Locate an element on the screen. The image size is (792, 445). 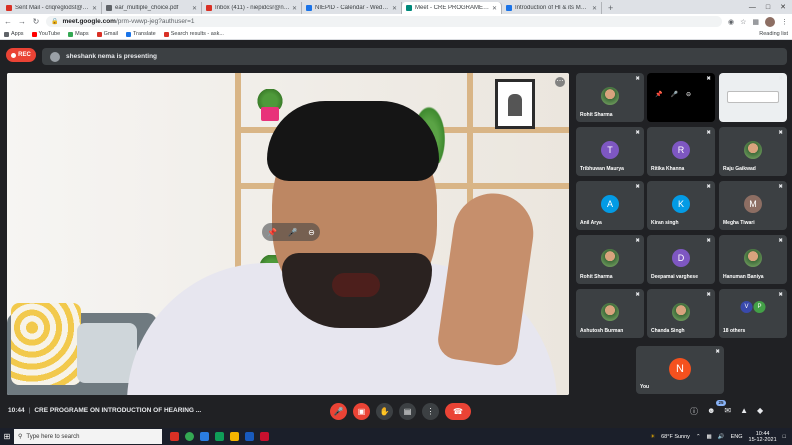
bookmark-item: Apps is located at coordinates (14, 34).